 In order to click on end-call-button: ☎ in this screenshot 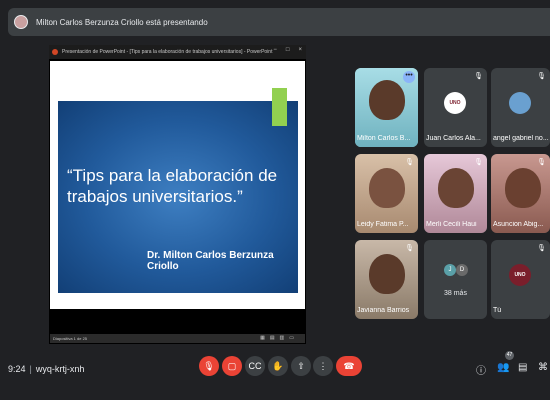, I will do `click(349, 366)`.